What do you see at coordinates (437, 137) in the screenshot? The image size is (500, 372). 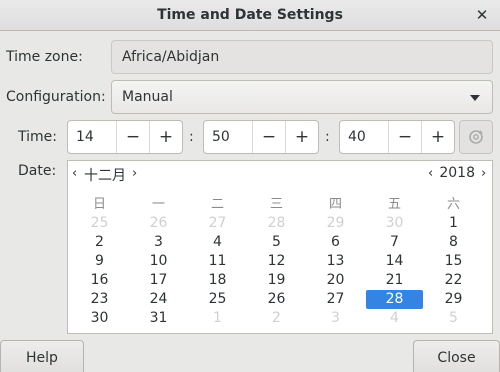 I see `seconds-increment-button: +` at bounding box center [437, 137].